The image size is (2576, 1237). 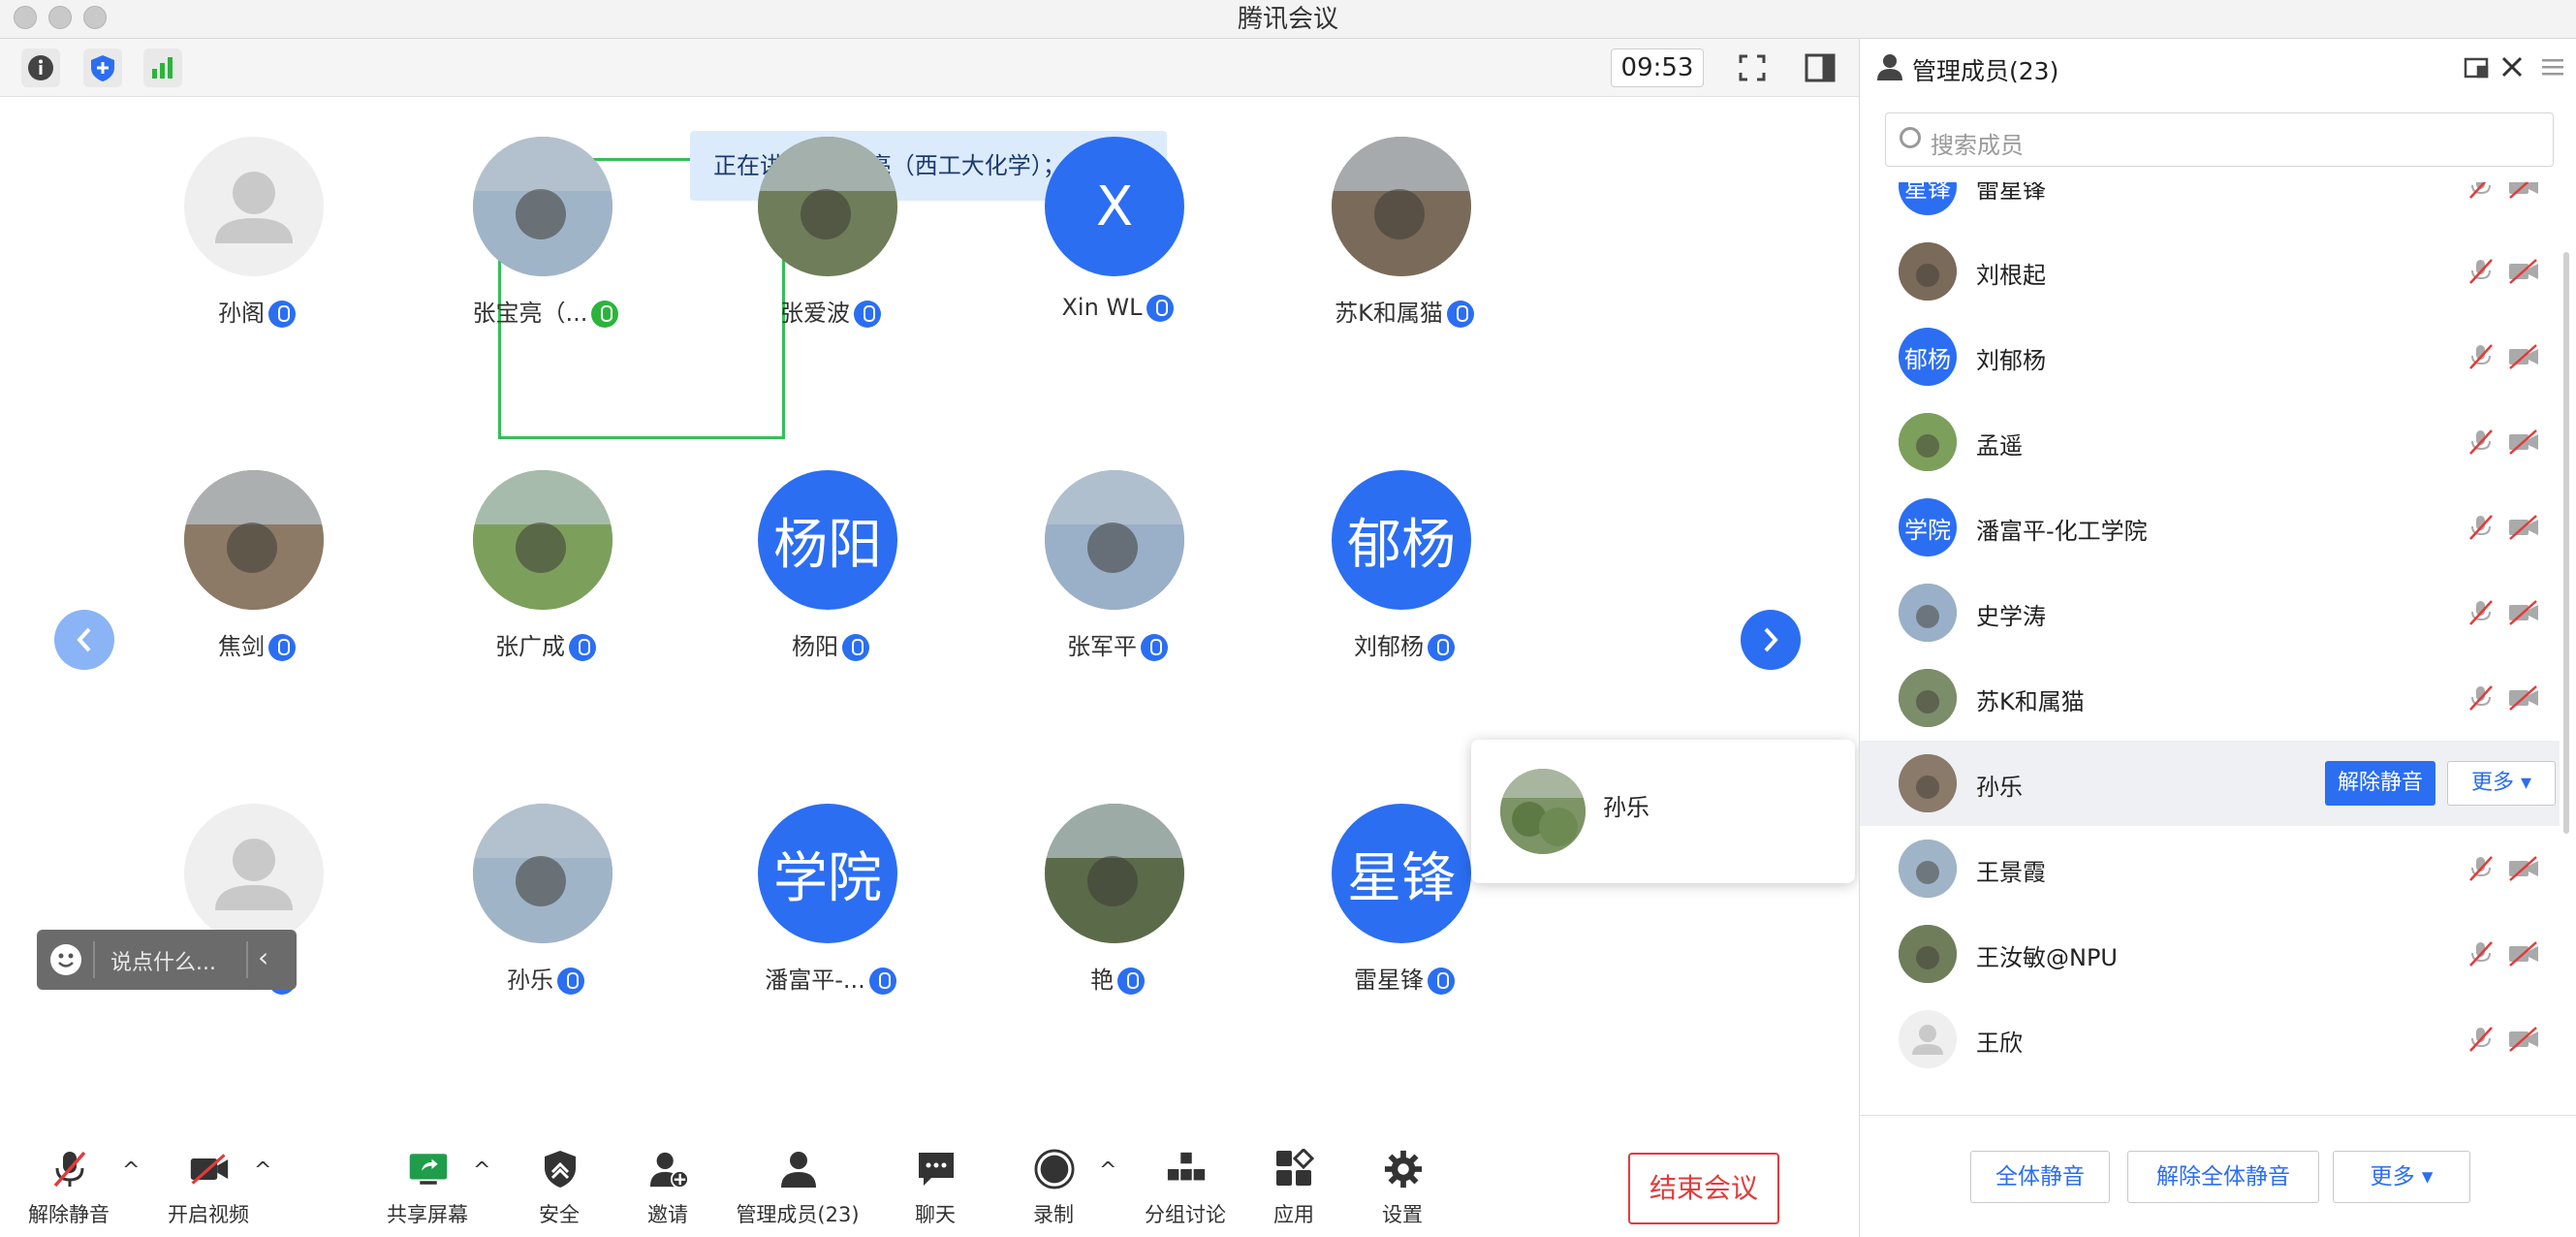 What do you see at coordinates (65, 959) in the screenshot?
I see `emoji-icon` at bounding box center [65, 959].